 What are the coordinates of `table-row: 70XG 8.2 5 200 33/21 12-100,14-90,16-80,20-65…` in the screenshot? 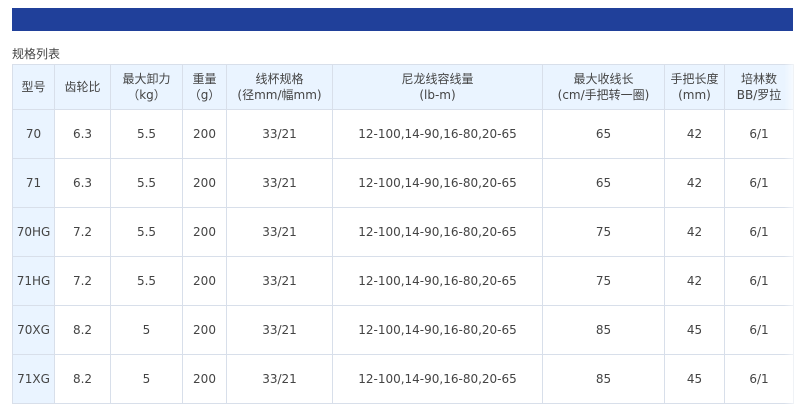 It's located at (403, 330).